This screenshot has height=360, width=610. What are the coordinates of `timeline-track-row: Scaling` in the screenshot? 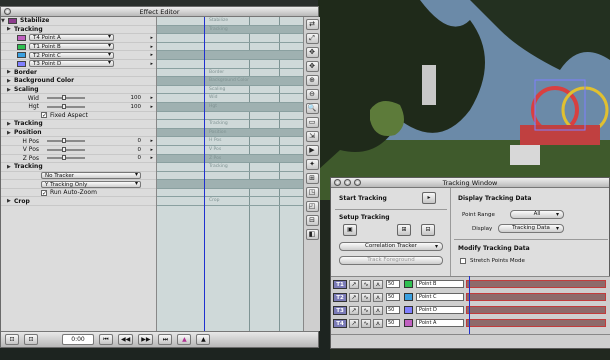 It's located at (237, 90).